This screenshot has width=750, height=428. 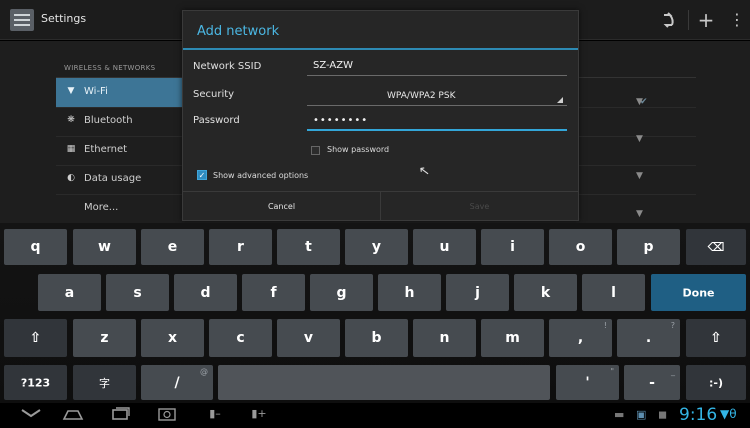 What do you see at coordinates (672, 325) in the screenshot?
I see `key-hint: ?` at bounding box center [672, 325].